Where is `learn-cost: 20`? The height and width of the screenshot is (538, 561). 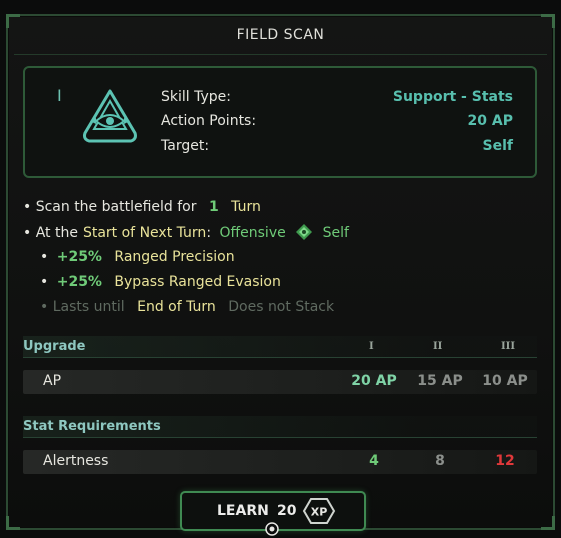 learn-cost: 20 is located at coordinates (287, 511).